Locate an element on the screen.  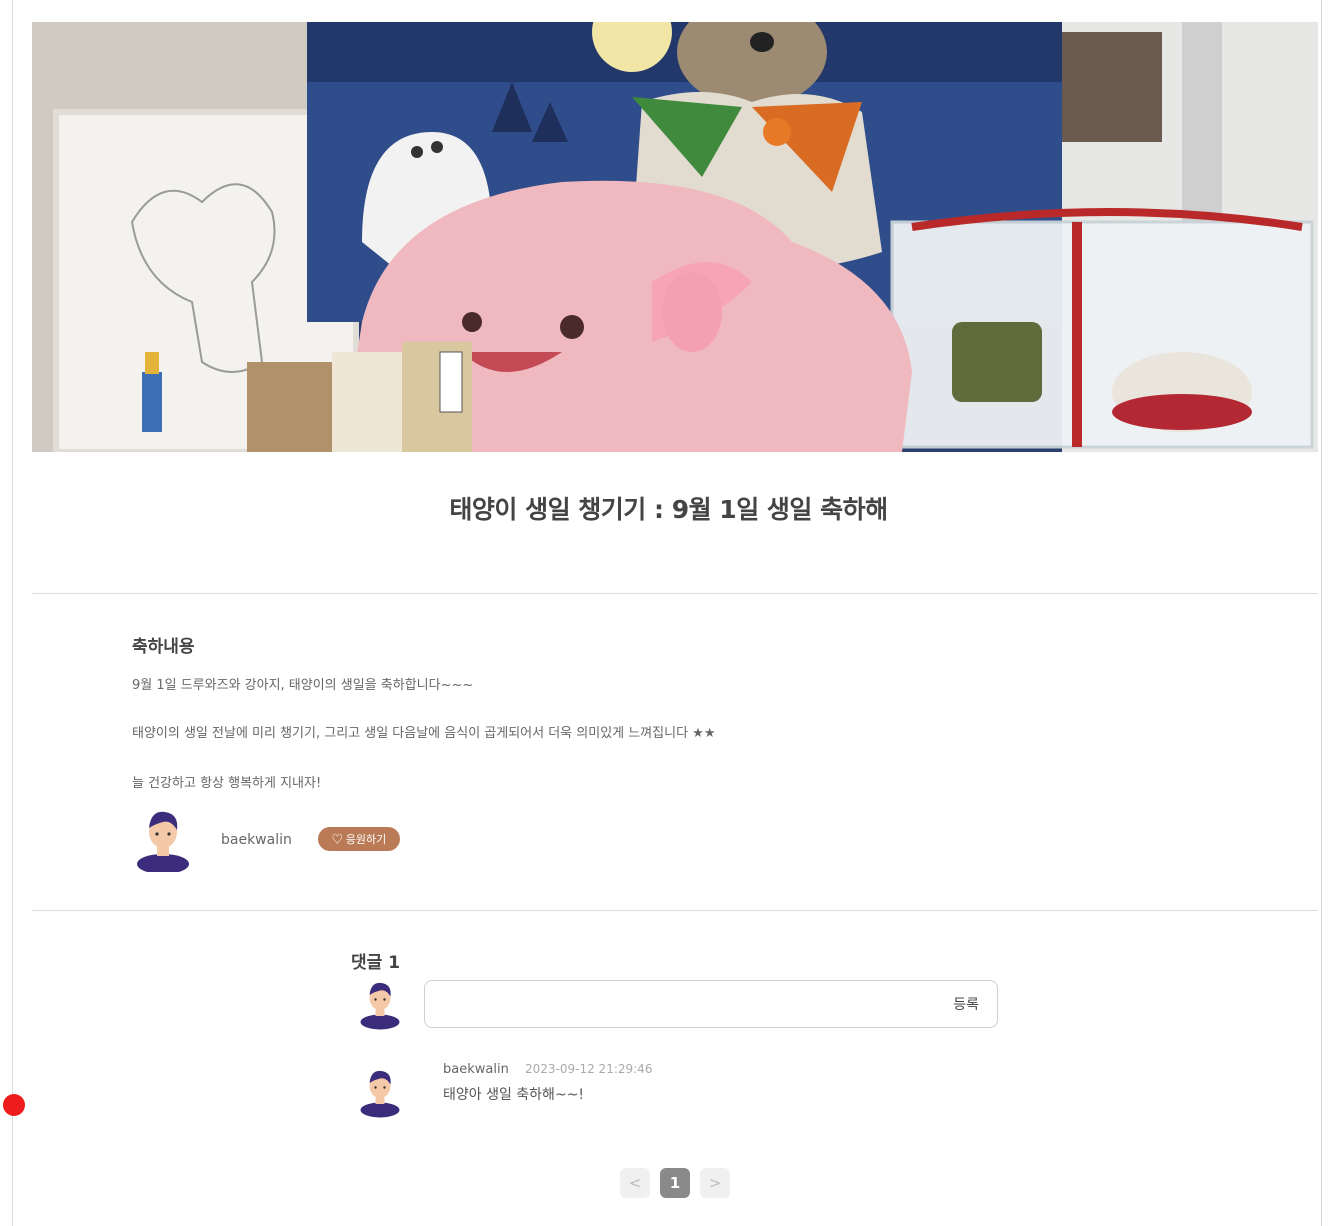
pagination: < 1 > is located at coordinates (676, 1184).